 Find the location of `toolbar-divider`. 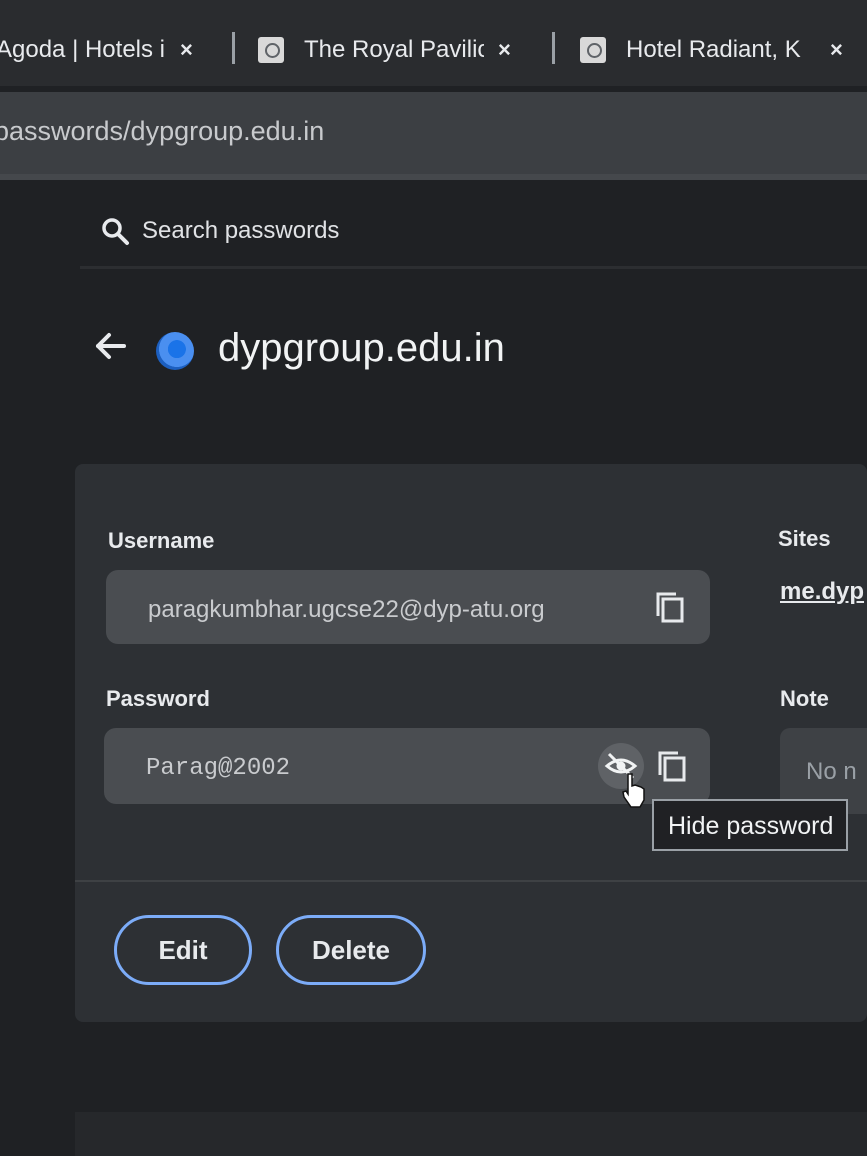

toolbar-divider is located at coordinates (433, 177).